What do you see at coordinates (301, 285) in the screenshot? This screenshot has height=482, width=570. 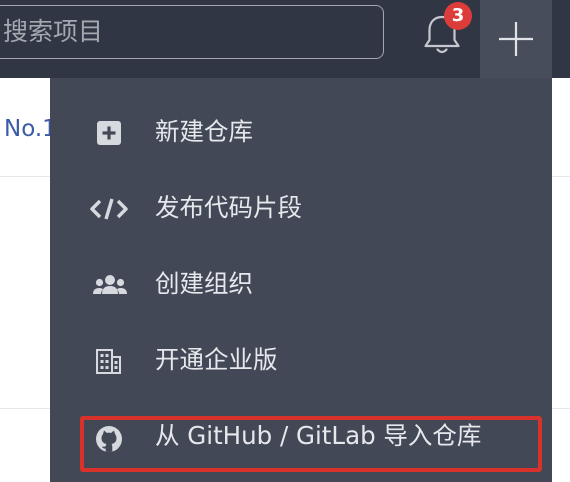 I see `menu-item-create-org: 创建组织` at bounding box center [301, 285].